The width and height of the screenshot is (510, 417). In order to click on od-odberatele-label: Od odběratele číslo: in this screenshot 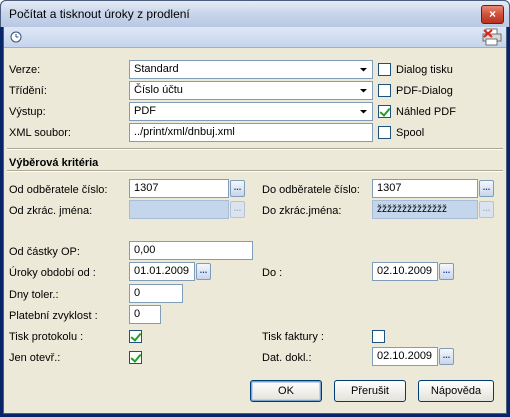, I will do `click(58, 190)`.